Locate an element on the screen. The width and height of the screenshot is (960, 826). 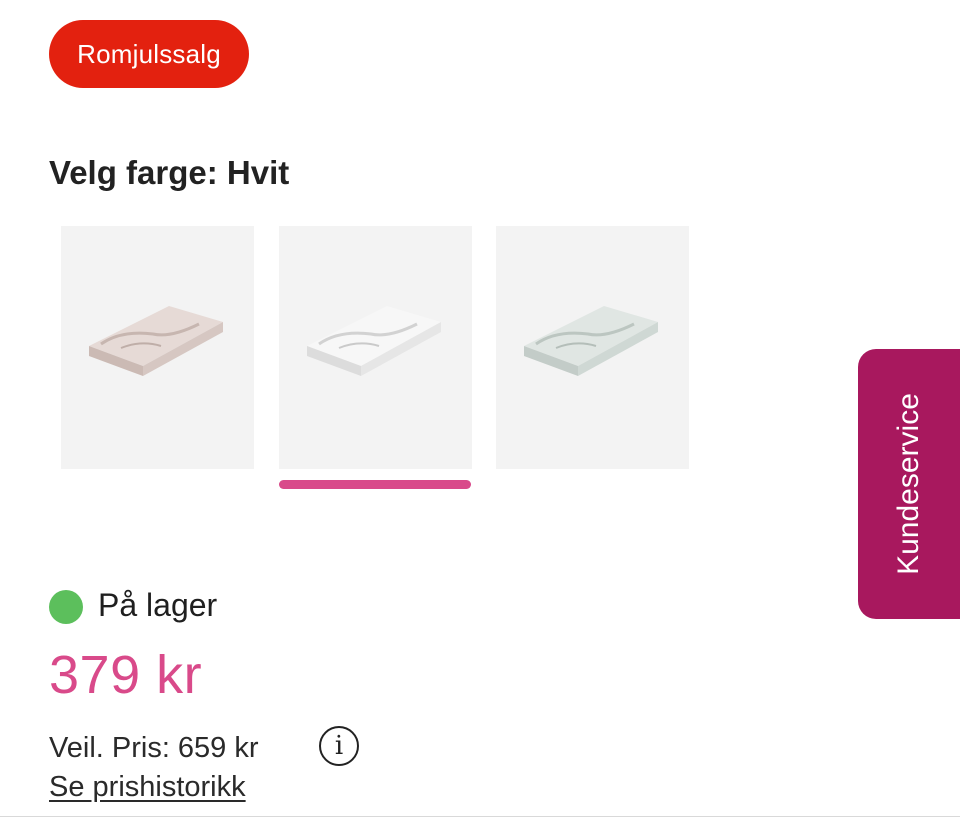
selected-swatch-indicator is located at coordinates (375, 484).